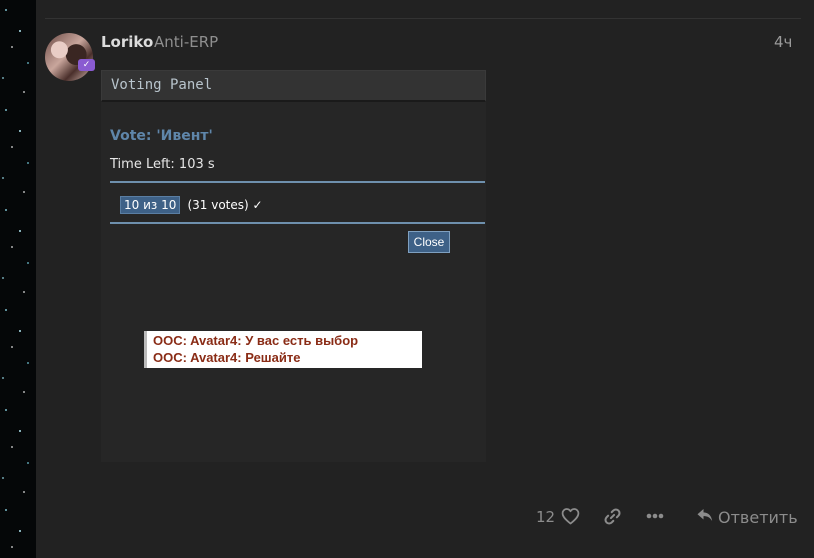  I want to click on voting-panel-titlebar: Voting Panel, so click(293, 86).